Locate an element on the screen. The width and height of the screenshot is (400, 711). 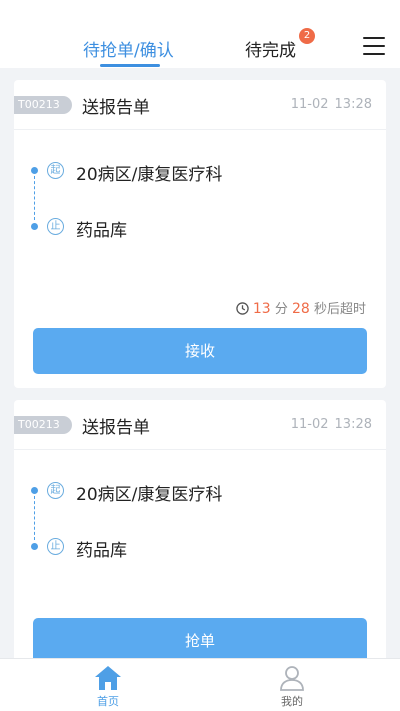
todo-count-badge: 2 is located at coordinates (307, 36).